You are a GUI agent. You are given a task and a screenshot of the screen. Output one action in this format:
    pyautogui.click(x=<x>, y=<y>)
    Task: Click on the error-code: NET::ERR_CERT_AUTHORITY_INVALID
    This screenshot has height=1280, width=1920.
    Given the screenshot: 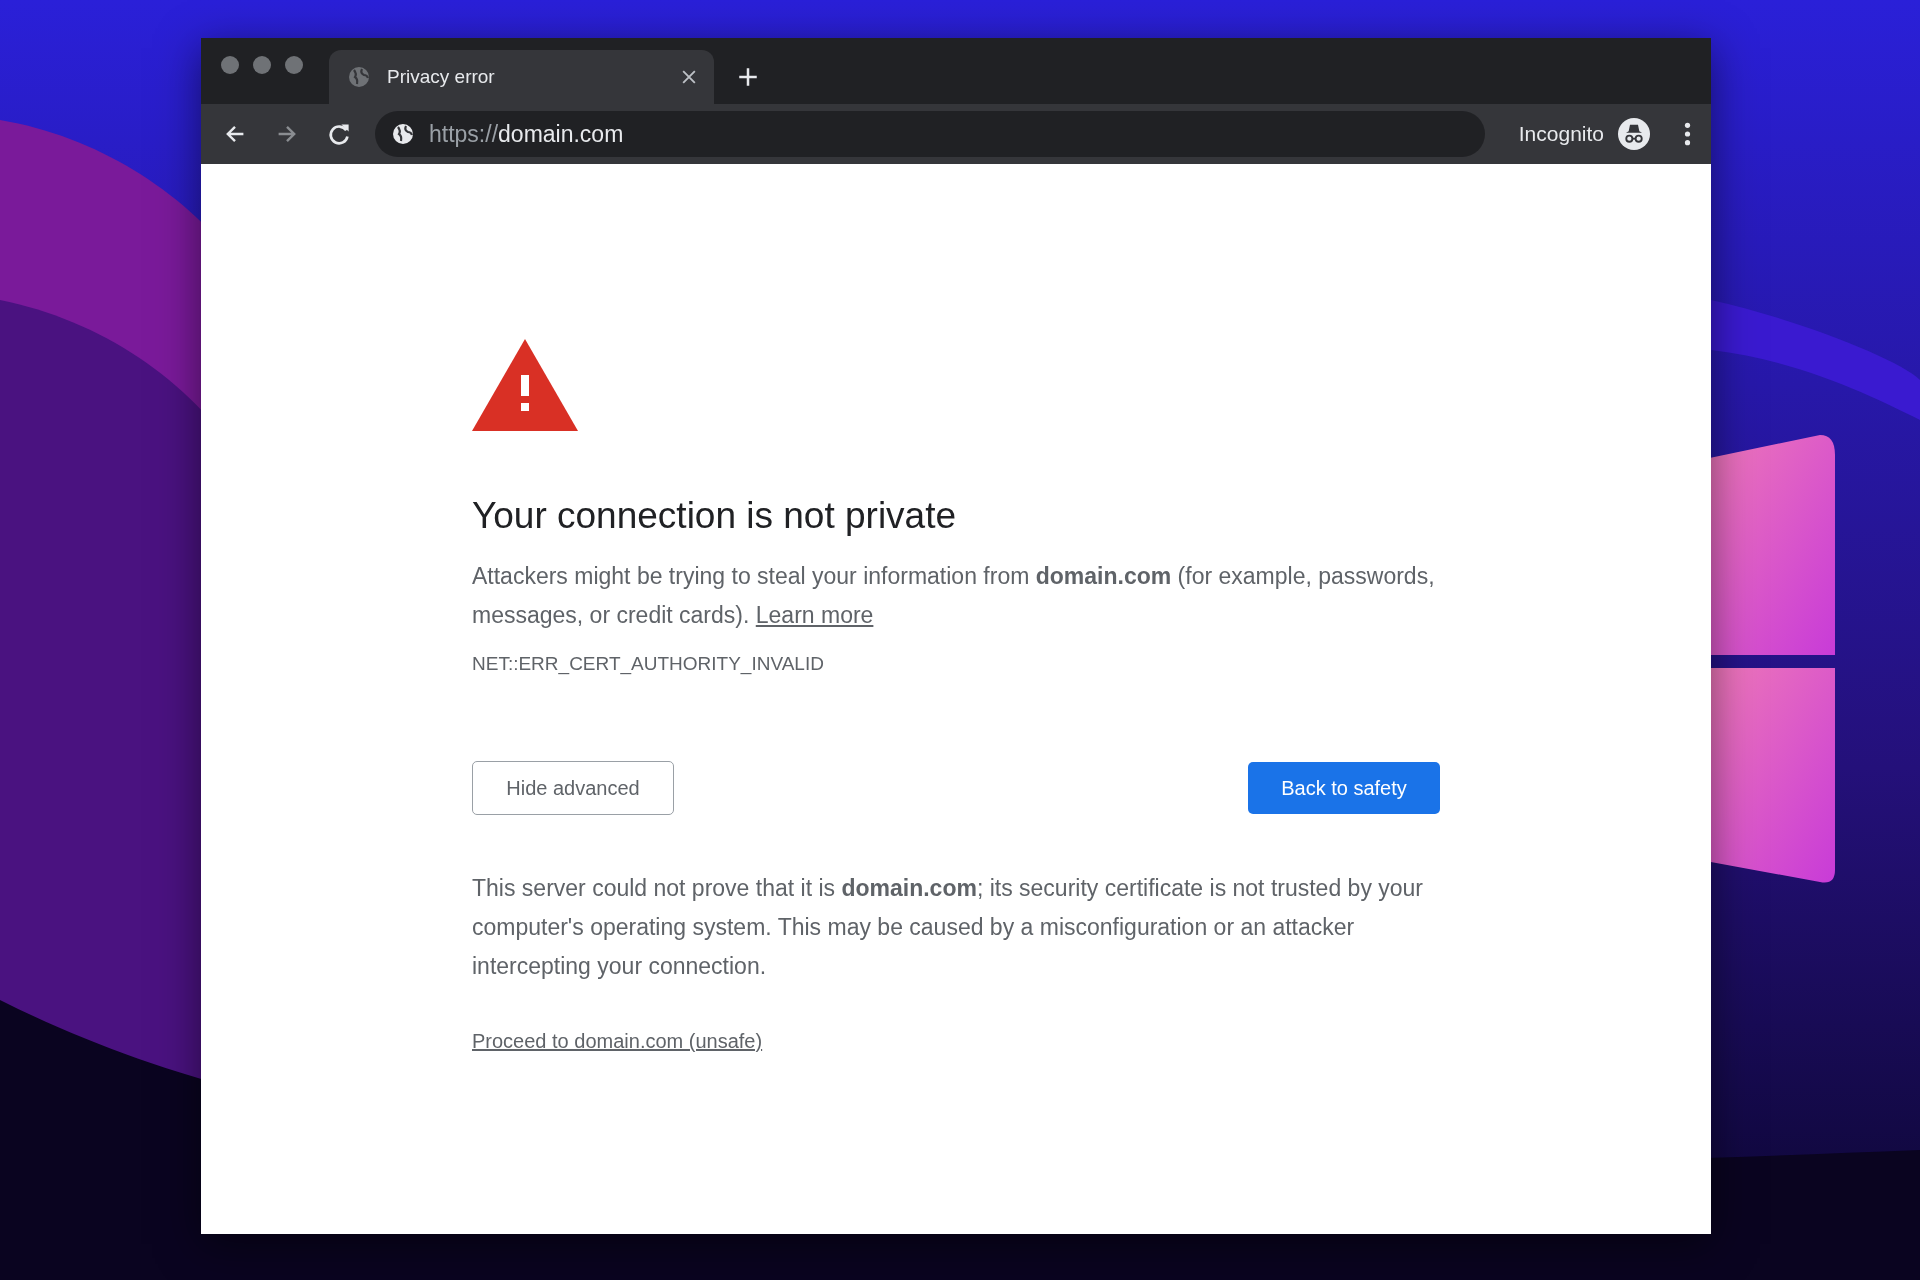 What is the action you would take?
    pyautogui.click(x=648, y=664)
    